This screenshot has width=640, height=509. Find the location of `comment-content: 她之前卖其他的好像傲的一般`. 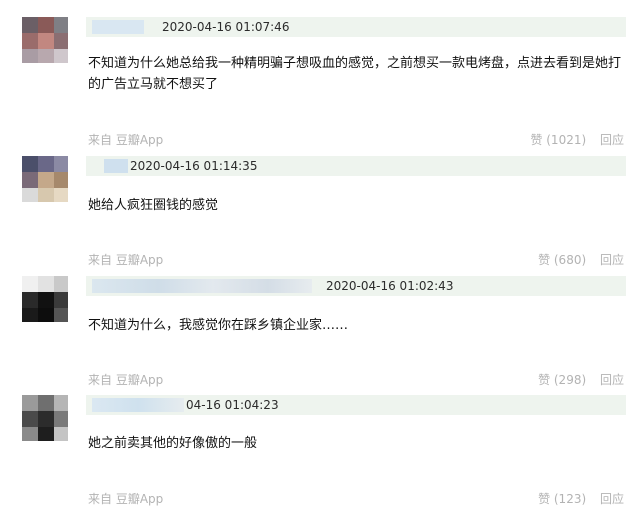

comment-content: 她之前卖其他的好像傲的一般 is located at coordinates (173, 443).